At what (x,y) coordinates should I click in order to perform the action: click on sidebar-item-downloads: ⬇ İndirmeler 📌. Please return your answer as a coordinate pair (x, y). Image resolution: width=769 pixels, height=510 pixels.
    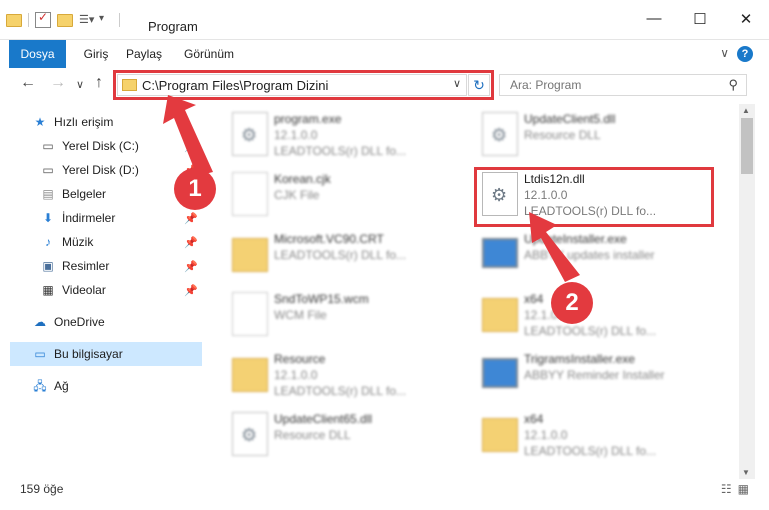
    Looking at the image, I should click on (106, 218).